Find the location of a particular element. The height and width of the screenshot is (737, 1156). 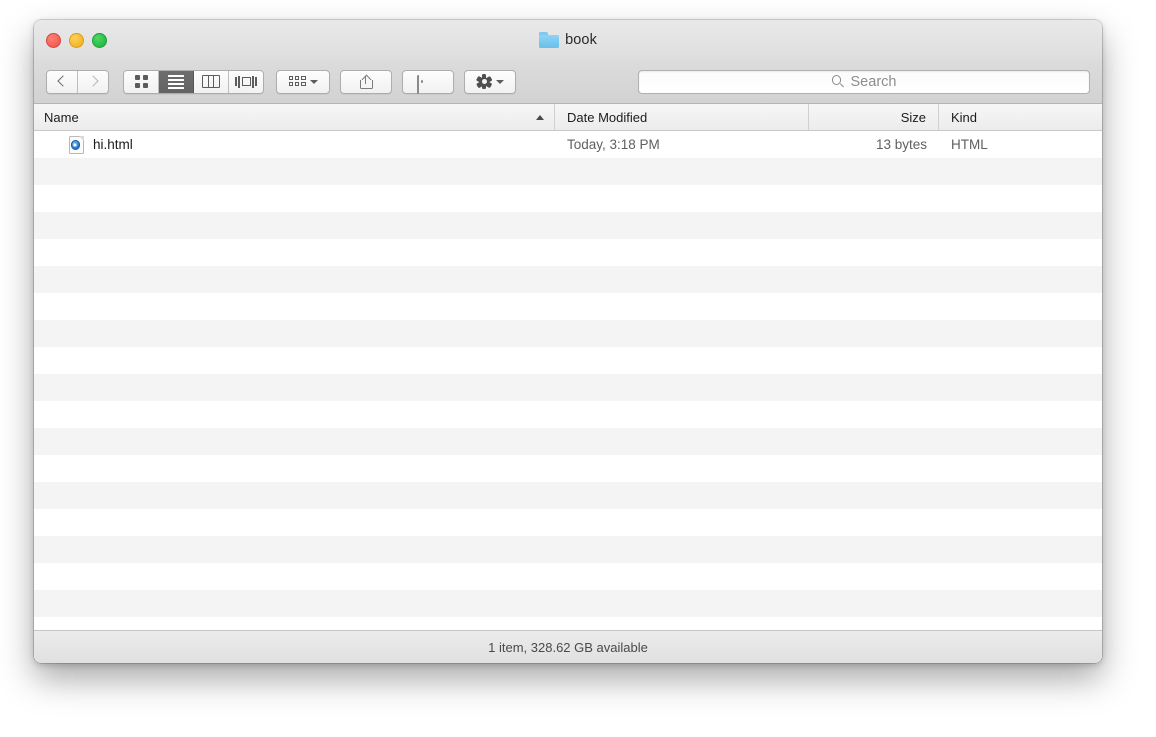

window-titlebar: book is located at coordinates (568, 40).